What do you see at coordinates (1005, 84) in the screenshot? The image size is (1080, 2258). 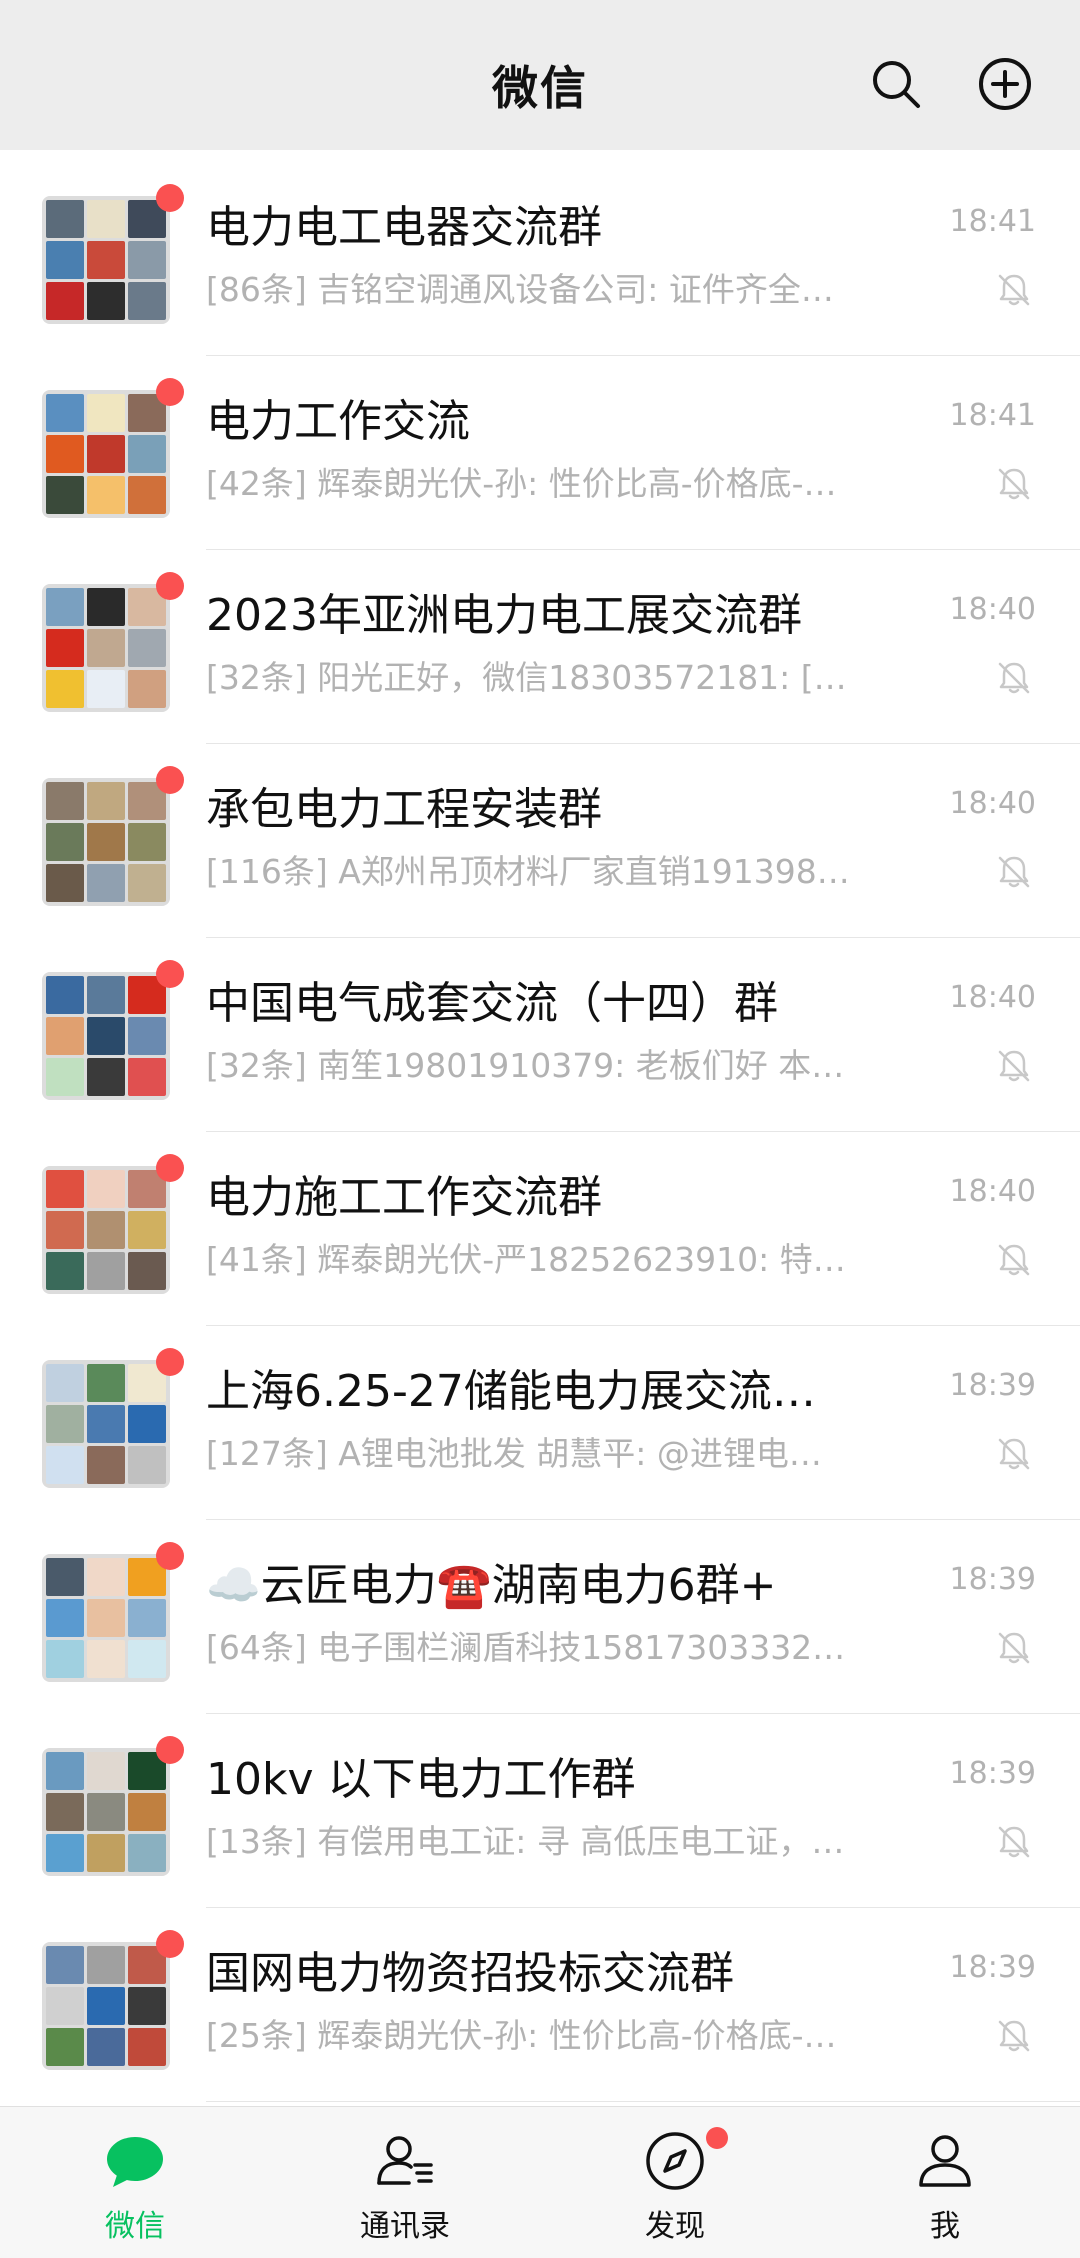 I see `add-circle-icon` at bounding box center [1005, 84].